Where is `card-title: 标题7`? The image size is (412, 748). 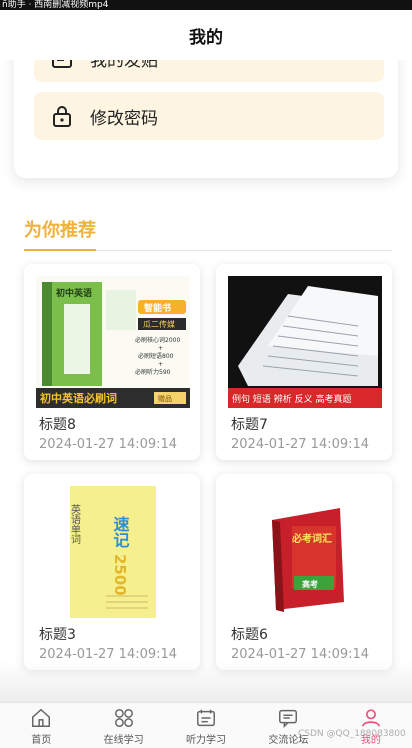 card-title: 标题7 is located at coordinates (249, 425).